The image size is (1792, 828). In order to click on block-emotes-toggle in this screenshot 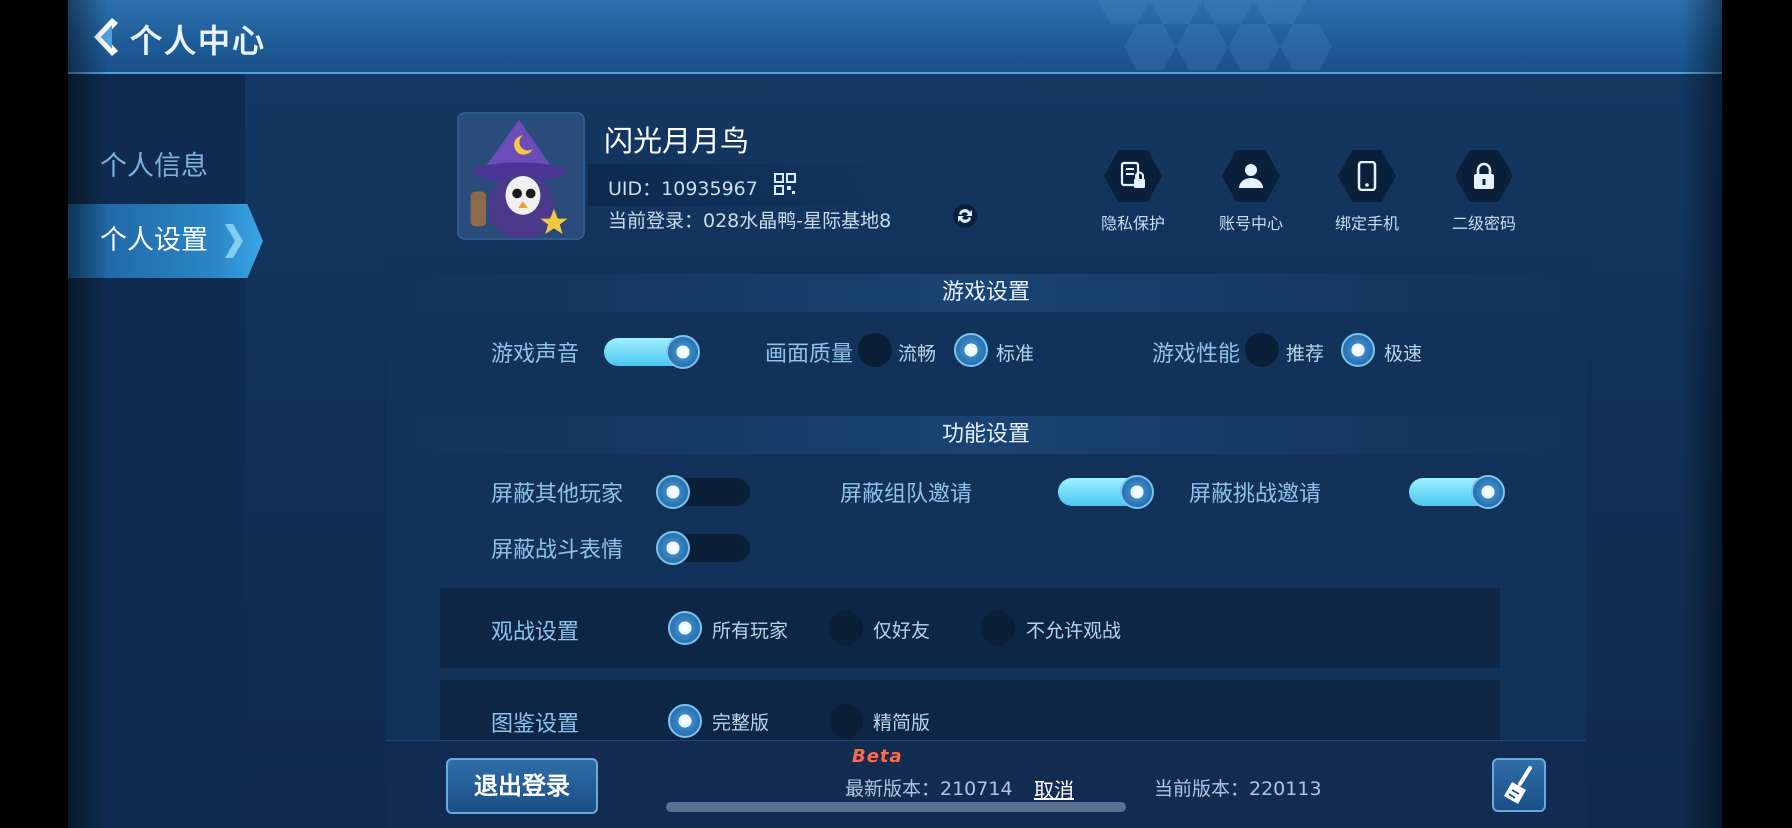, I will do `click(703, 548)`.